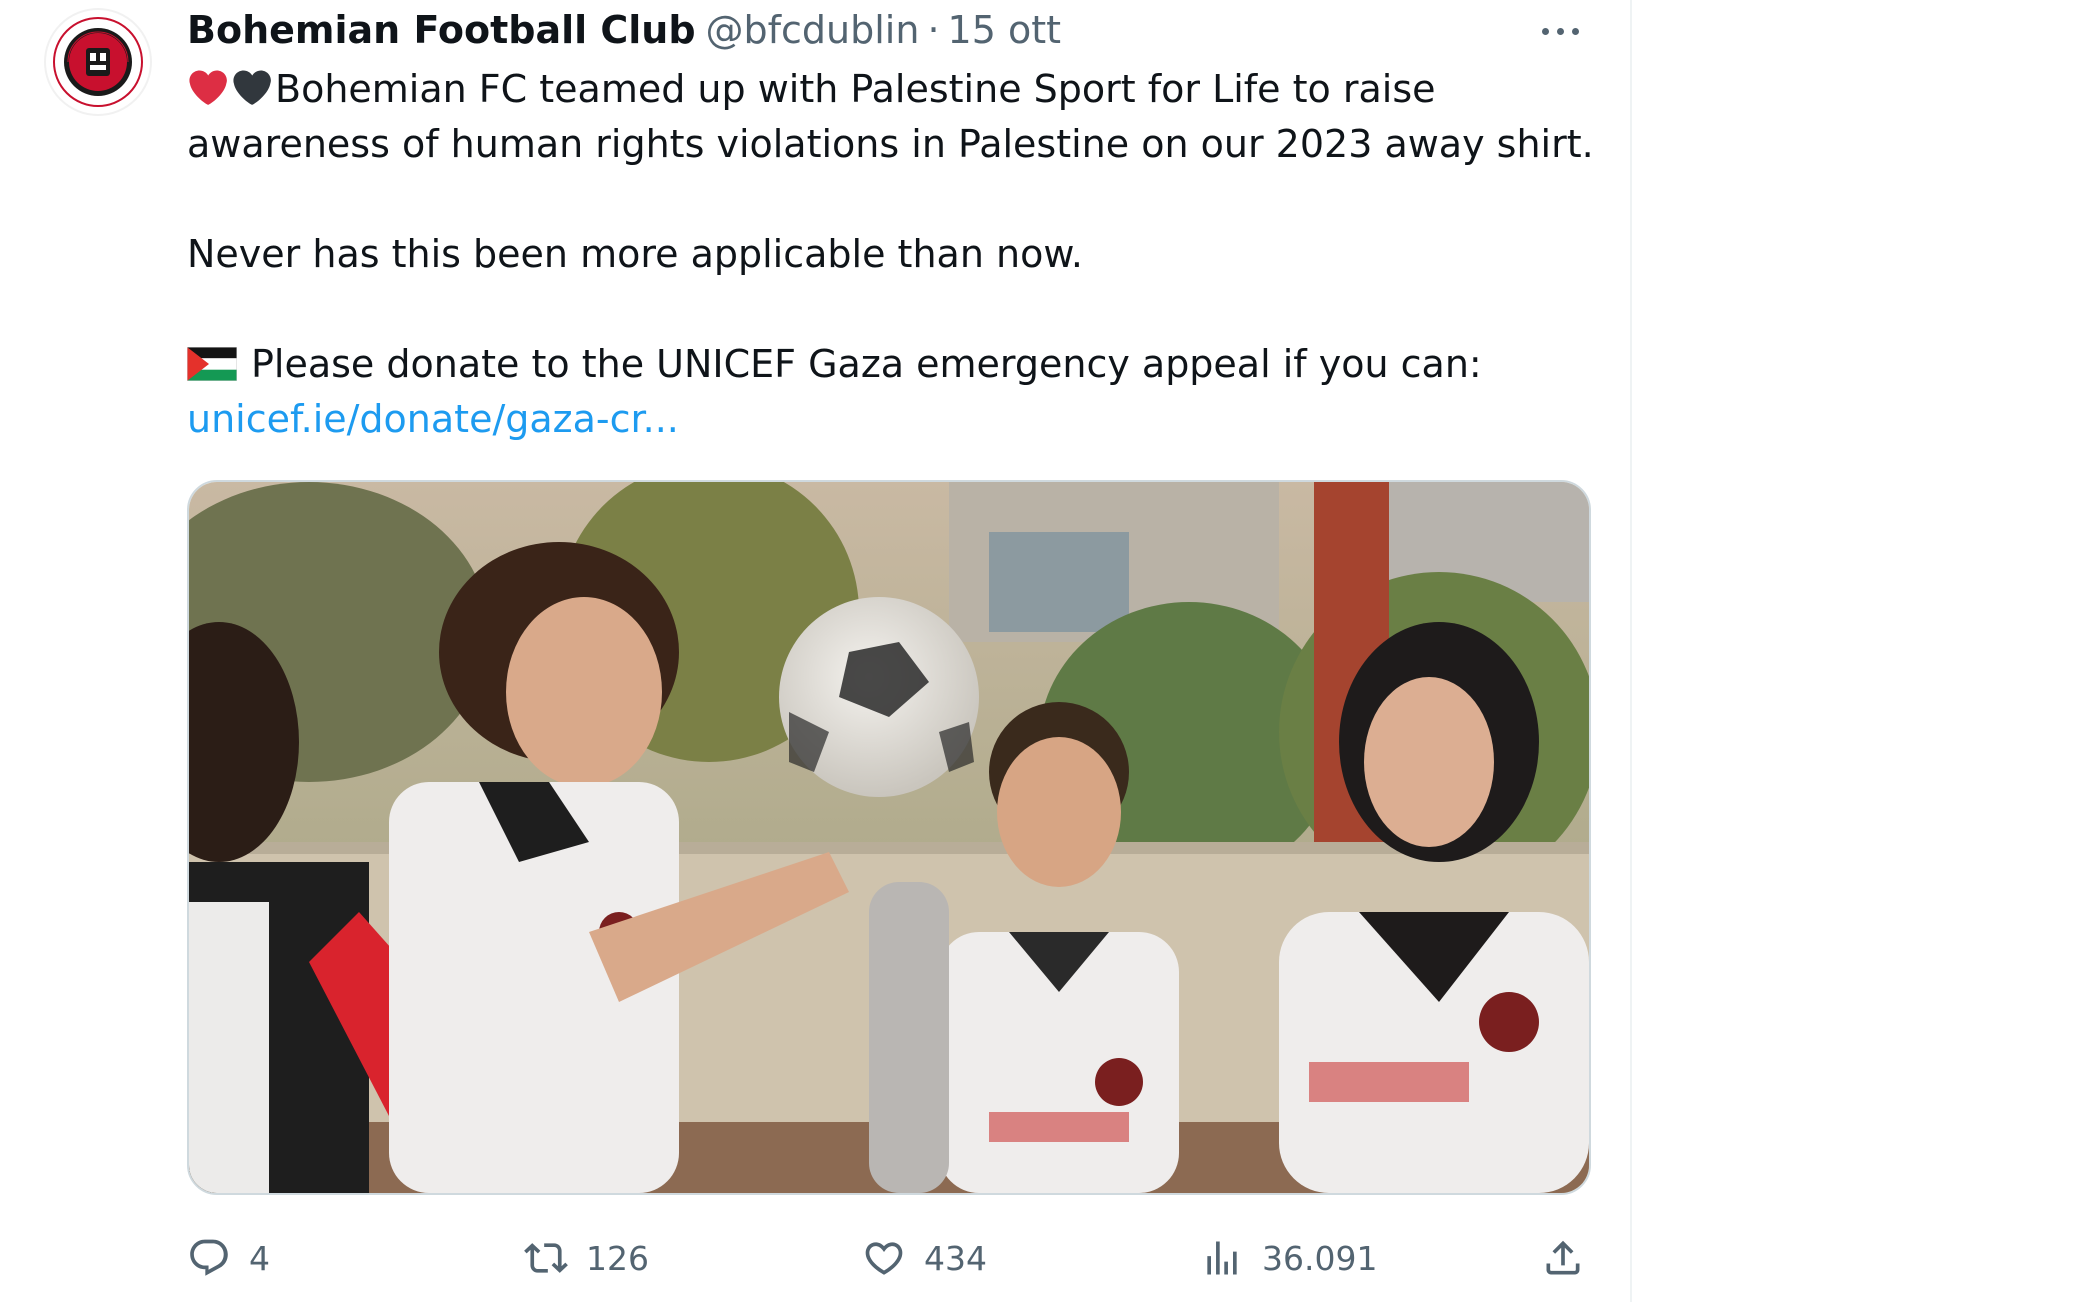 The width and height of the screenshot is (2080, 1302). I want to click on like-button: 434, so click(924, 1258).